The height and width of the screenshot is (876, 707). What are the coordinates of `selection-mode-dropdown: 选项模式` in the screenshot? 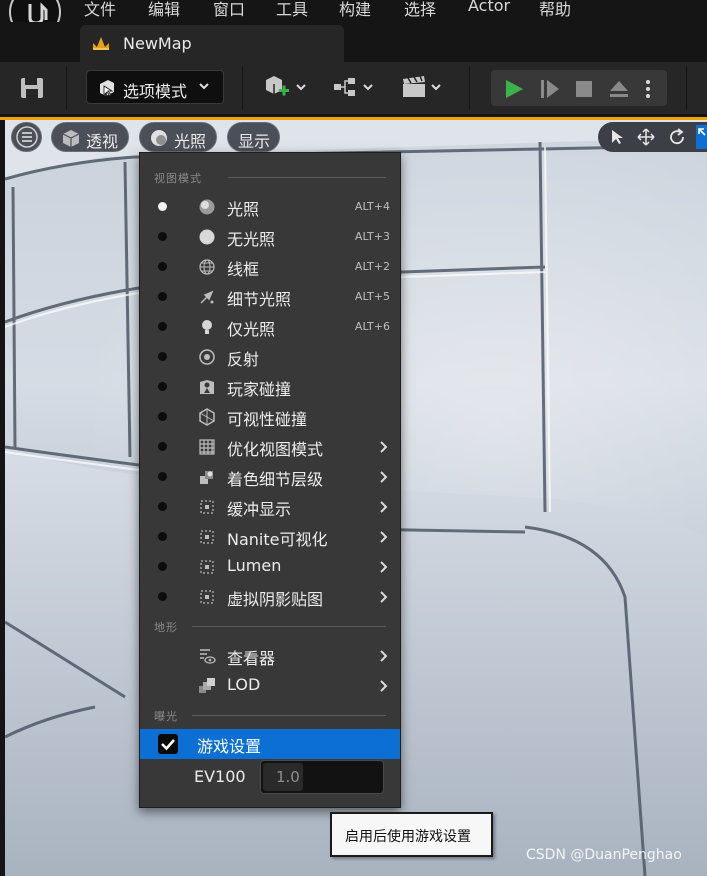 It's located at (155, 87).